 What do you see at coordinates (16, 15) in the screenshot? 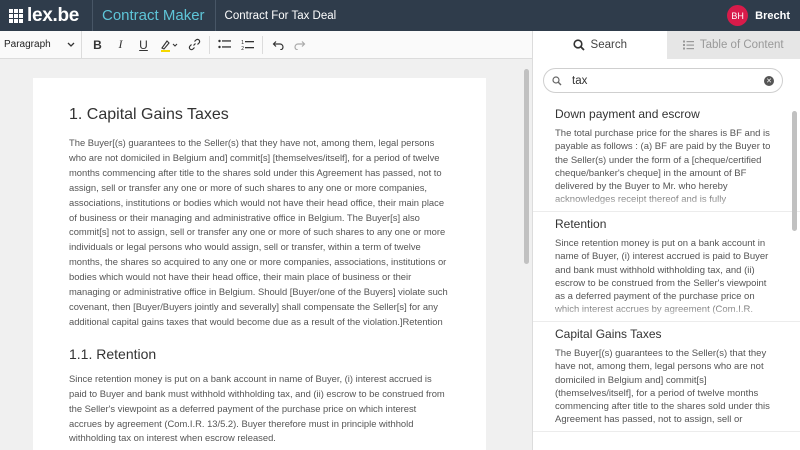
I see `logo-icon` at bounding box center [16, 15].